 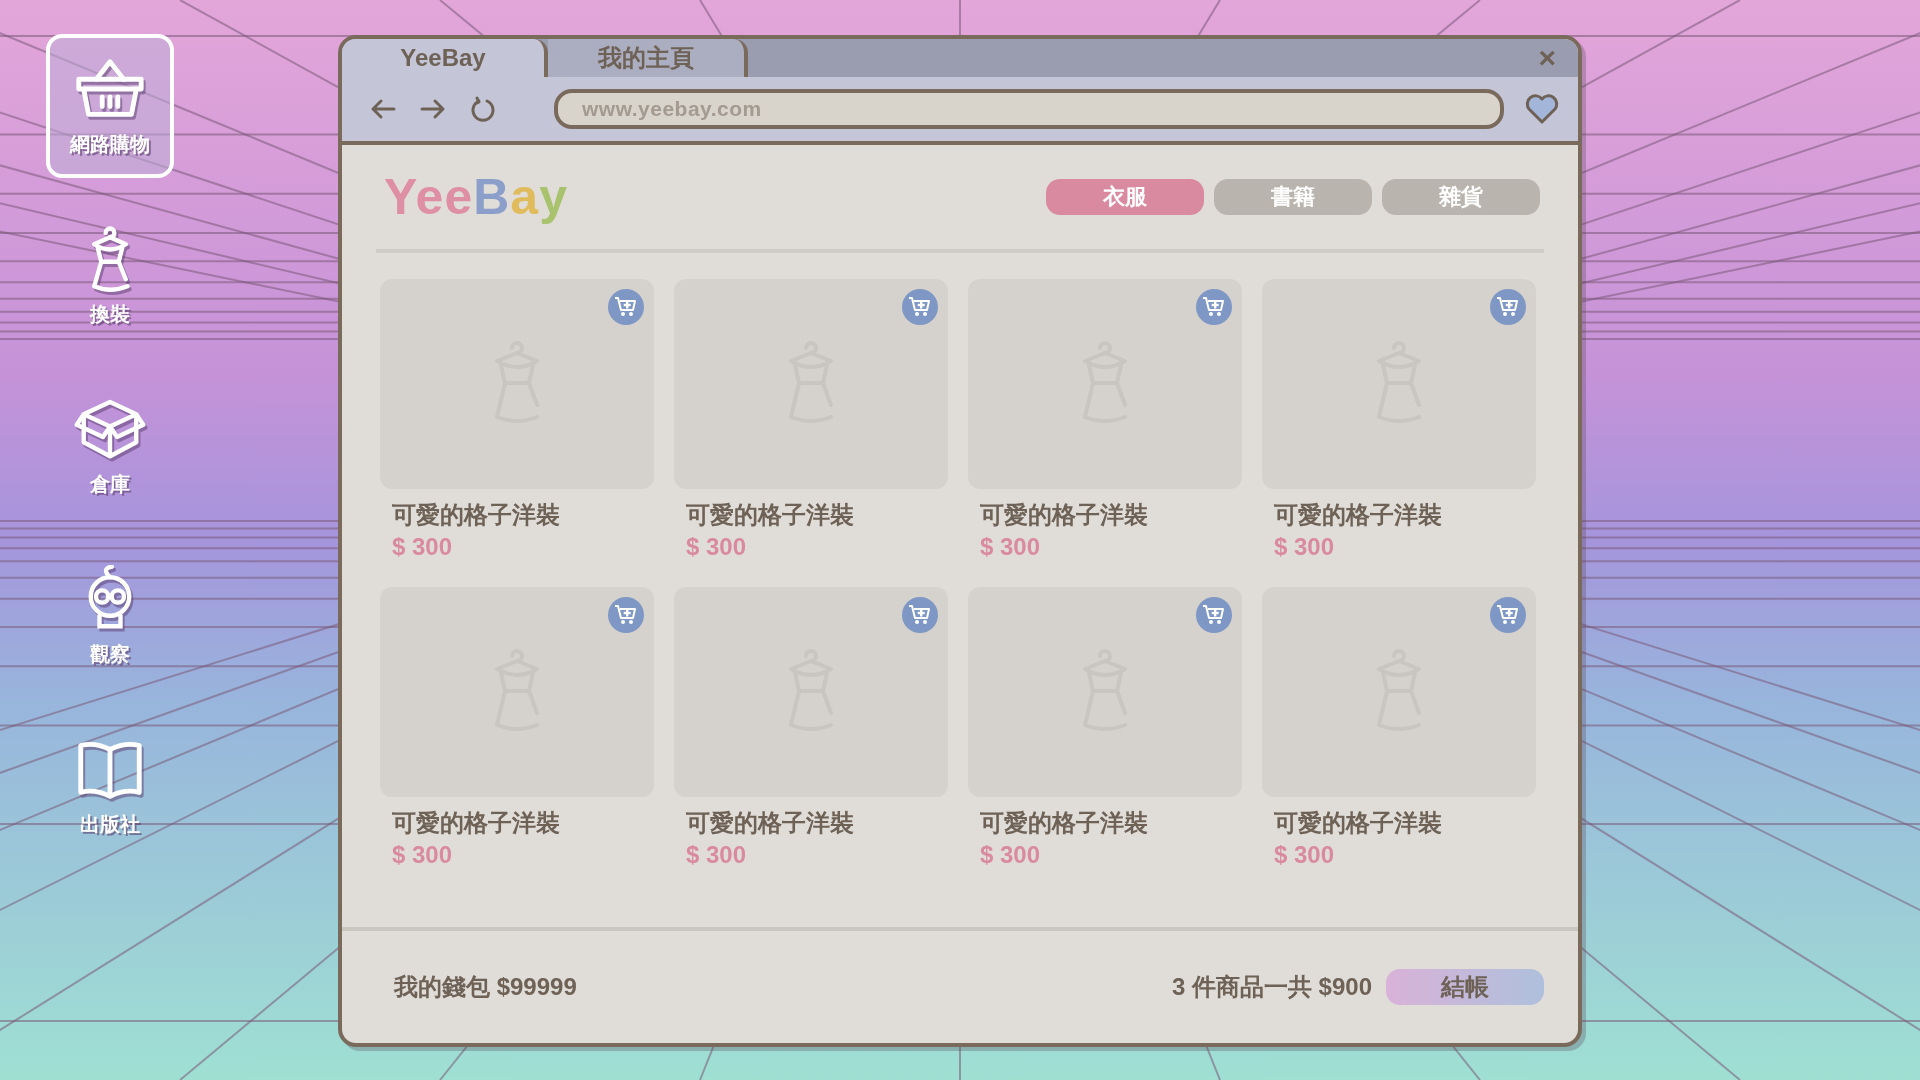 I want to click on sidebar-label: 出版社, so click(x=110, y=824).